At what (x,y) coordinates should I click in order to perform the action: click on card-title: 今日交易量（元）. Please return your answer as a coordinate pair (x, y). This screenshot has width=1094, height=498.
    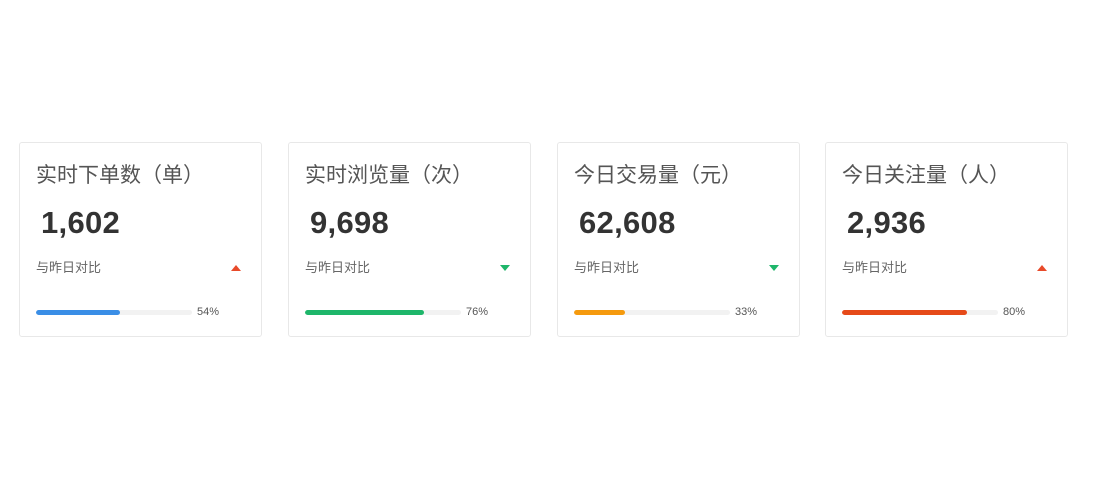
    Looking at the image, I should click on (658, 175).